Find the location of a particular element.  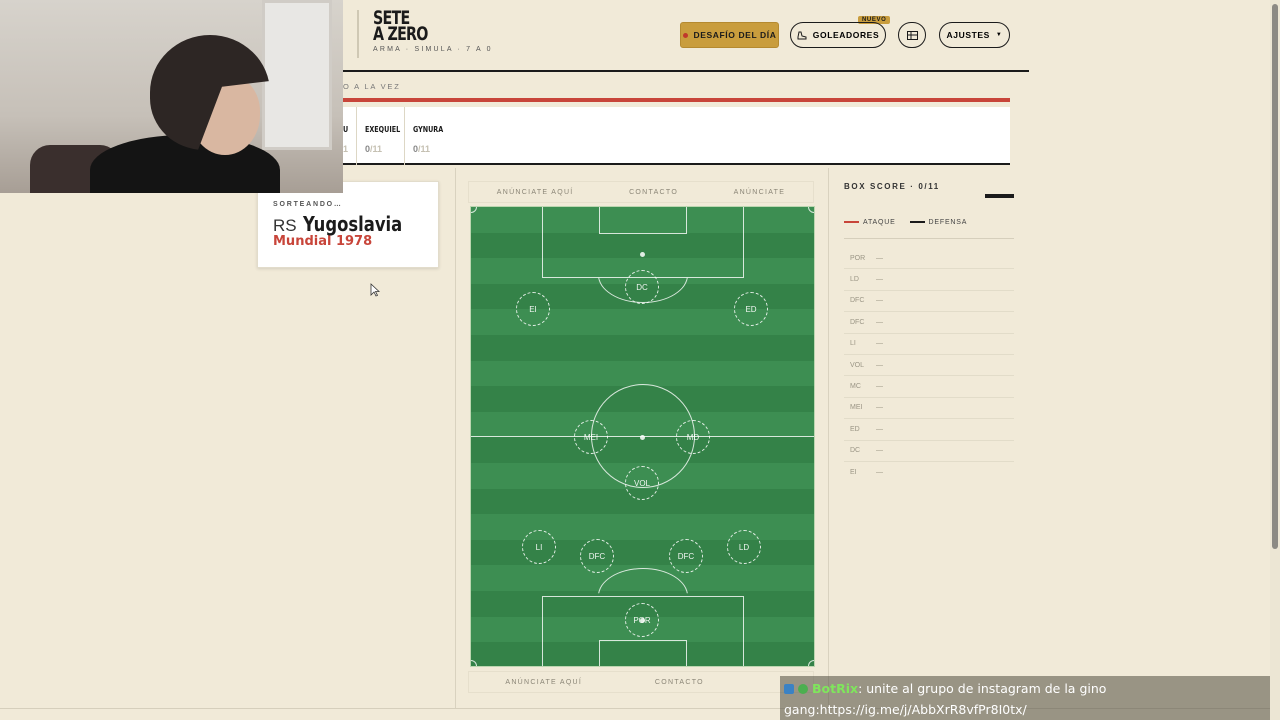

settings-button: AJUSTES ▼ is located at coordinates (974, 35).